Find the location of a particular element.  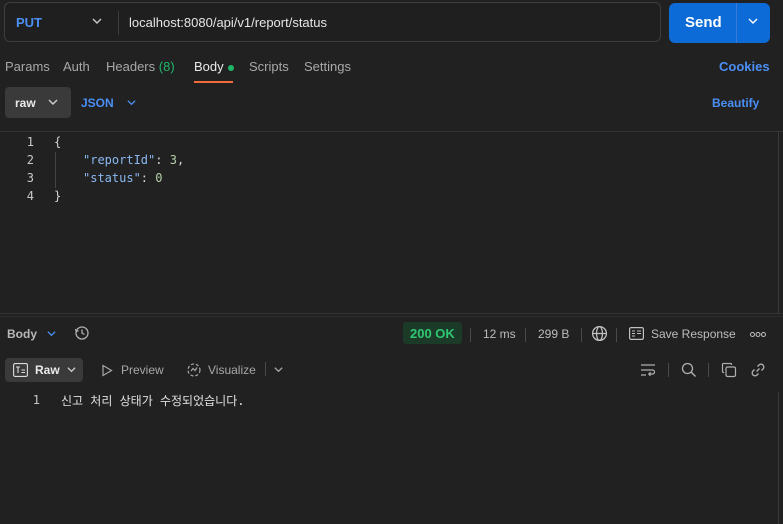

code-close-brace: } is located at coordinates (58, 196).